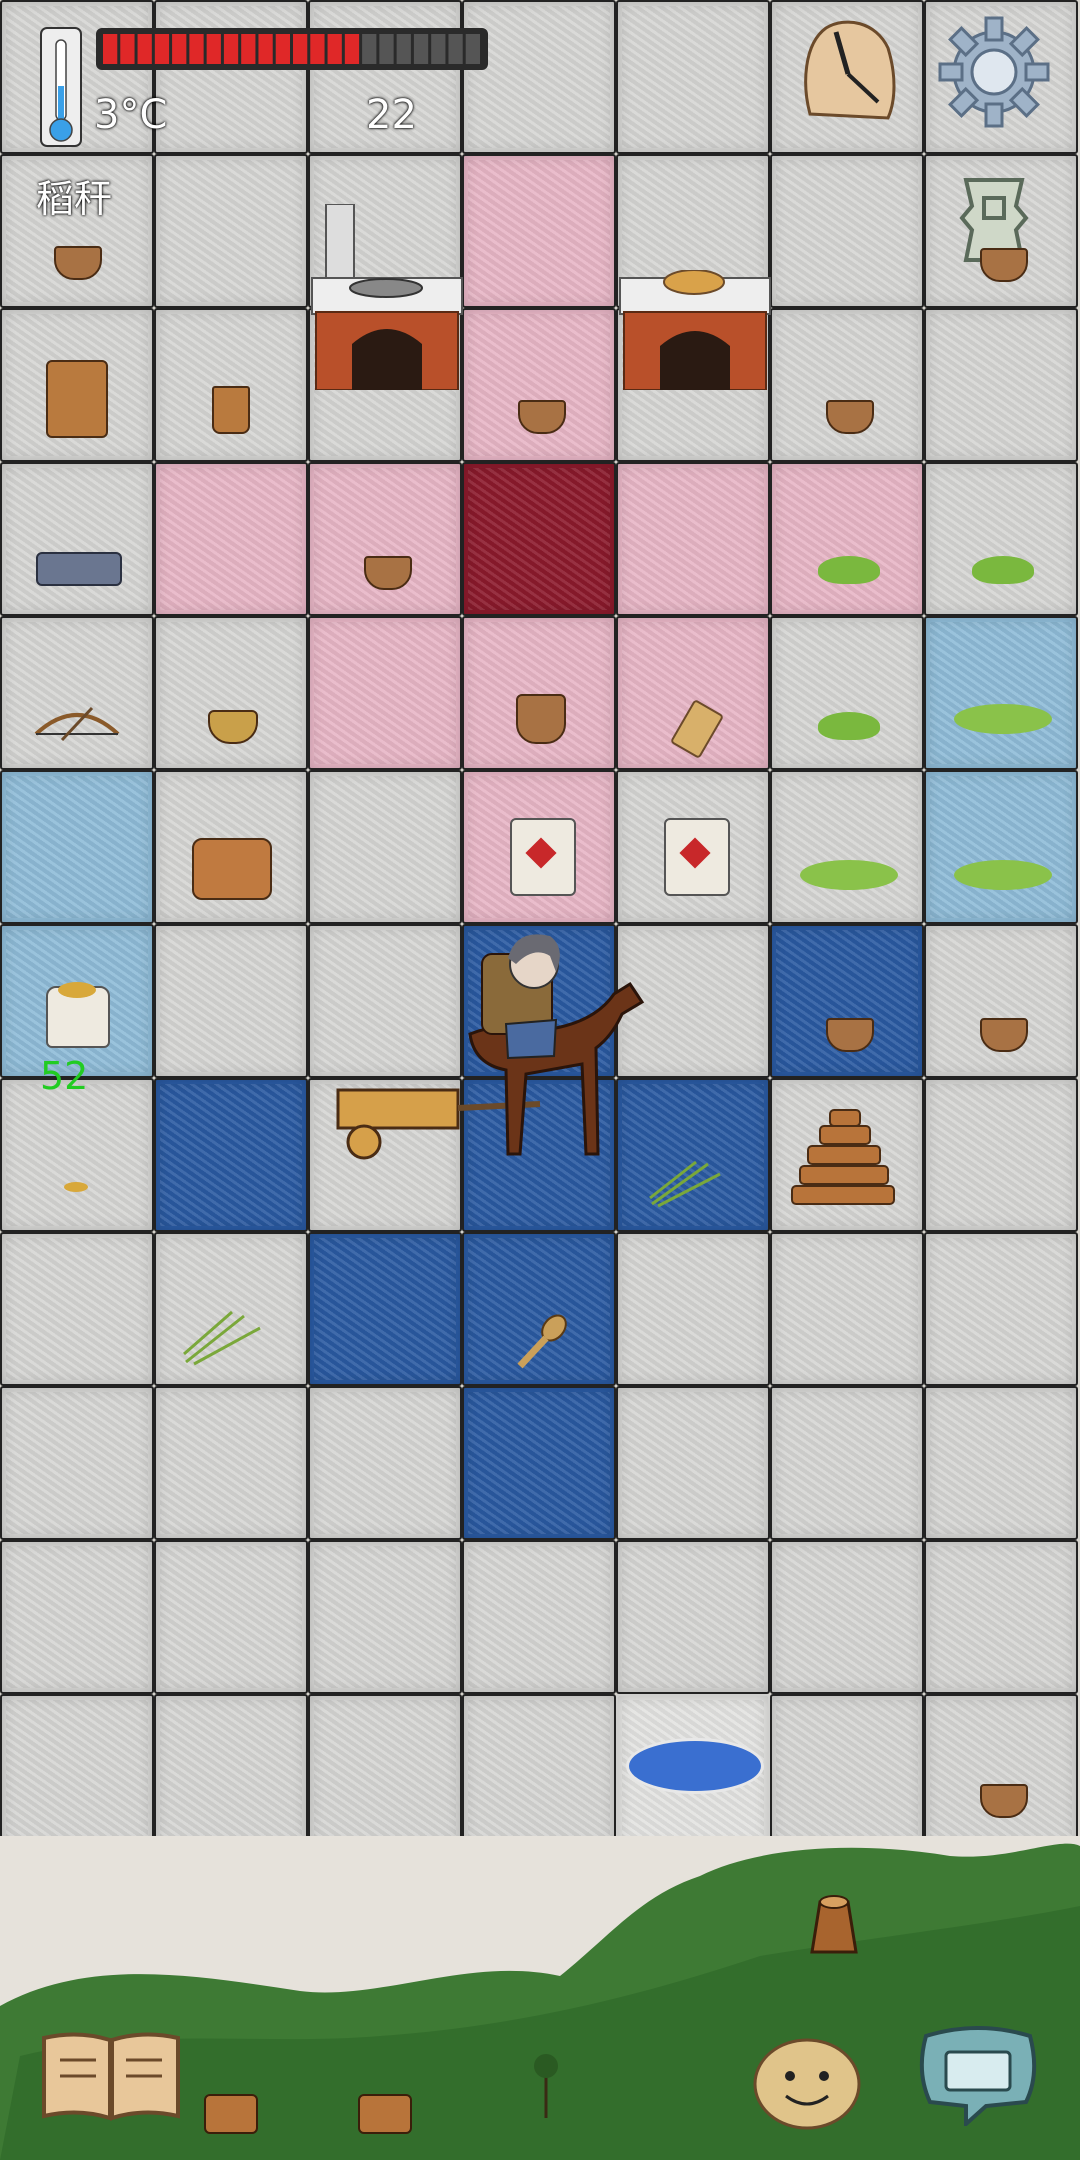  What do you see at coordinates (387, 297) in the screenshot?
I see `adobe-oven-with-chimney` at bounding box center [387, 297].